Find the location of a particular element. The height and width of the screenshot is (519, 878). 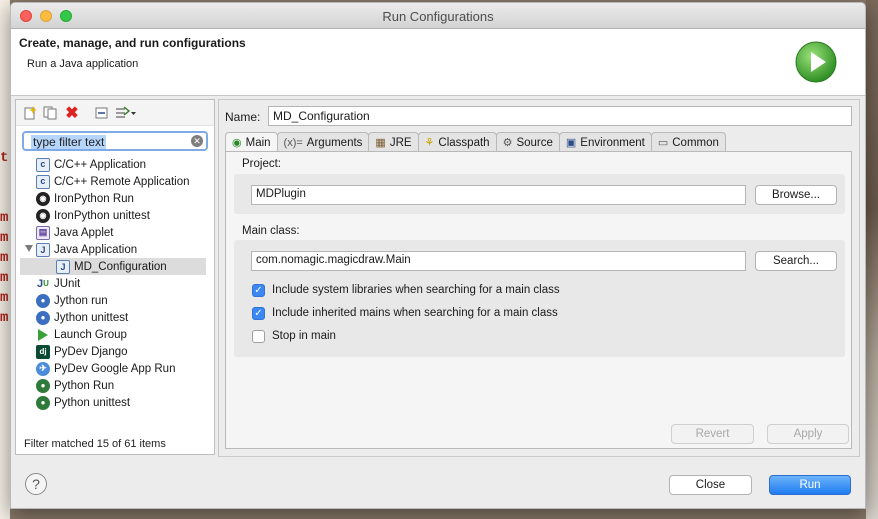

python-unittest-icon: ● is located at coordinates (43, 402).